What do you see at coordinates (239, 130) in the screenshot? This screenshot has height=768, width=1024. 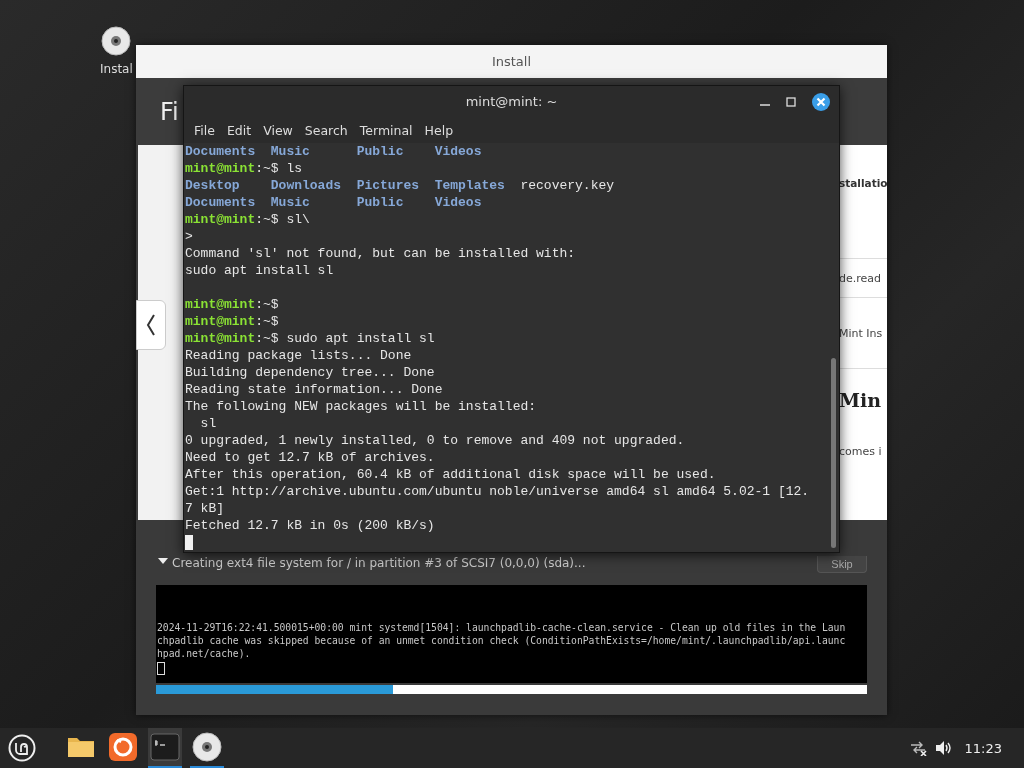 I see `menu-item: Edit` at bounding box center [239, 130].